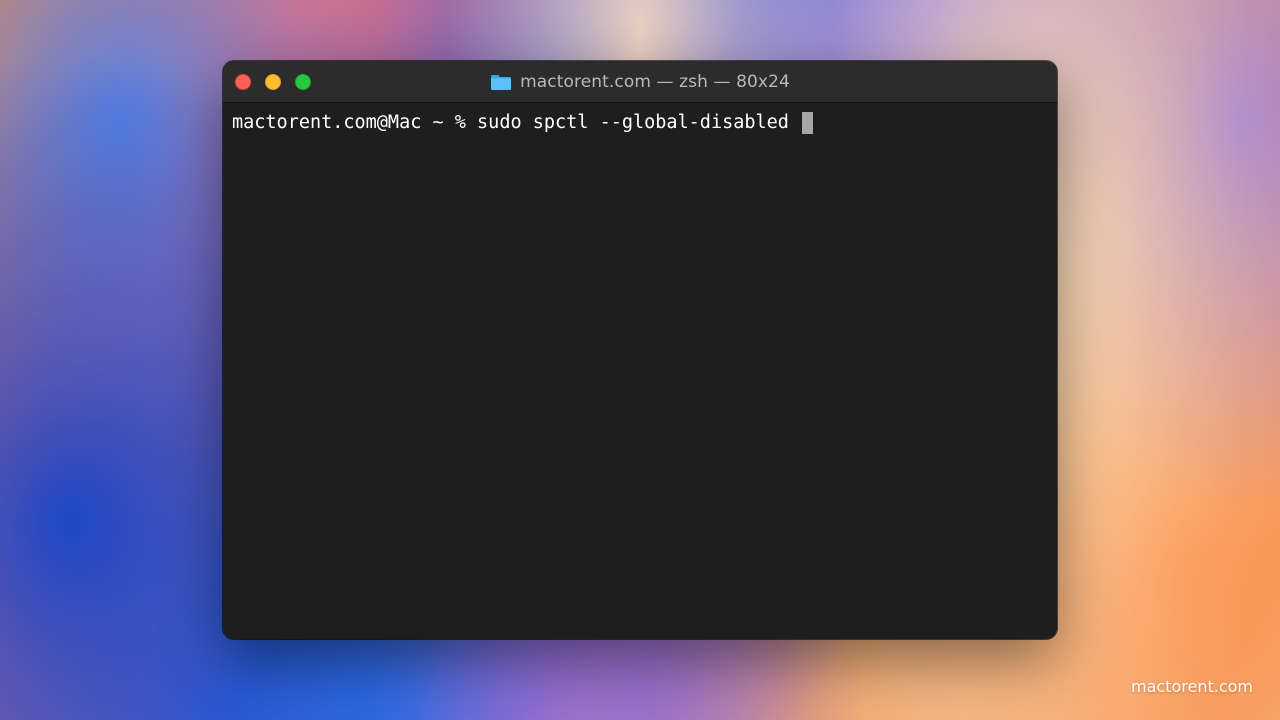 This screenshot has height=720, width=1280. I want to click on window-title: mactorent.com — zsh — 80x24, so click(640, 82).